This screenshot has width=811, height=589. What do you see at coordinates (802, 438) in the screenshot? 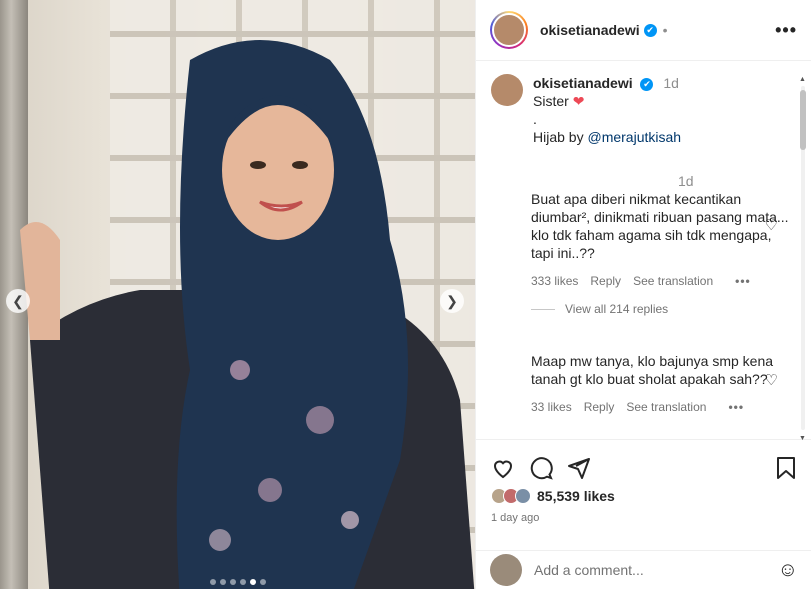
I see `scroll-down-icon: ▼` at bounding box center [802, 438].